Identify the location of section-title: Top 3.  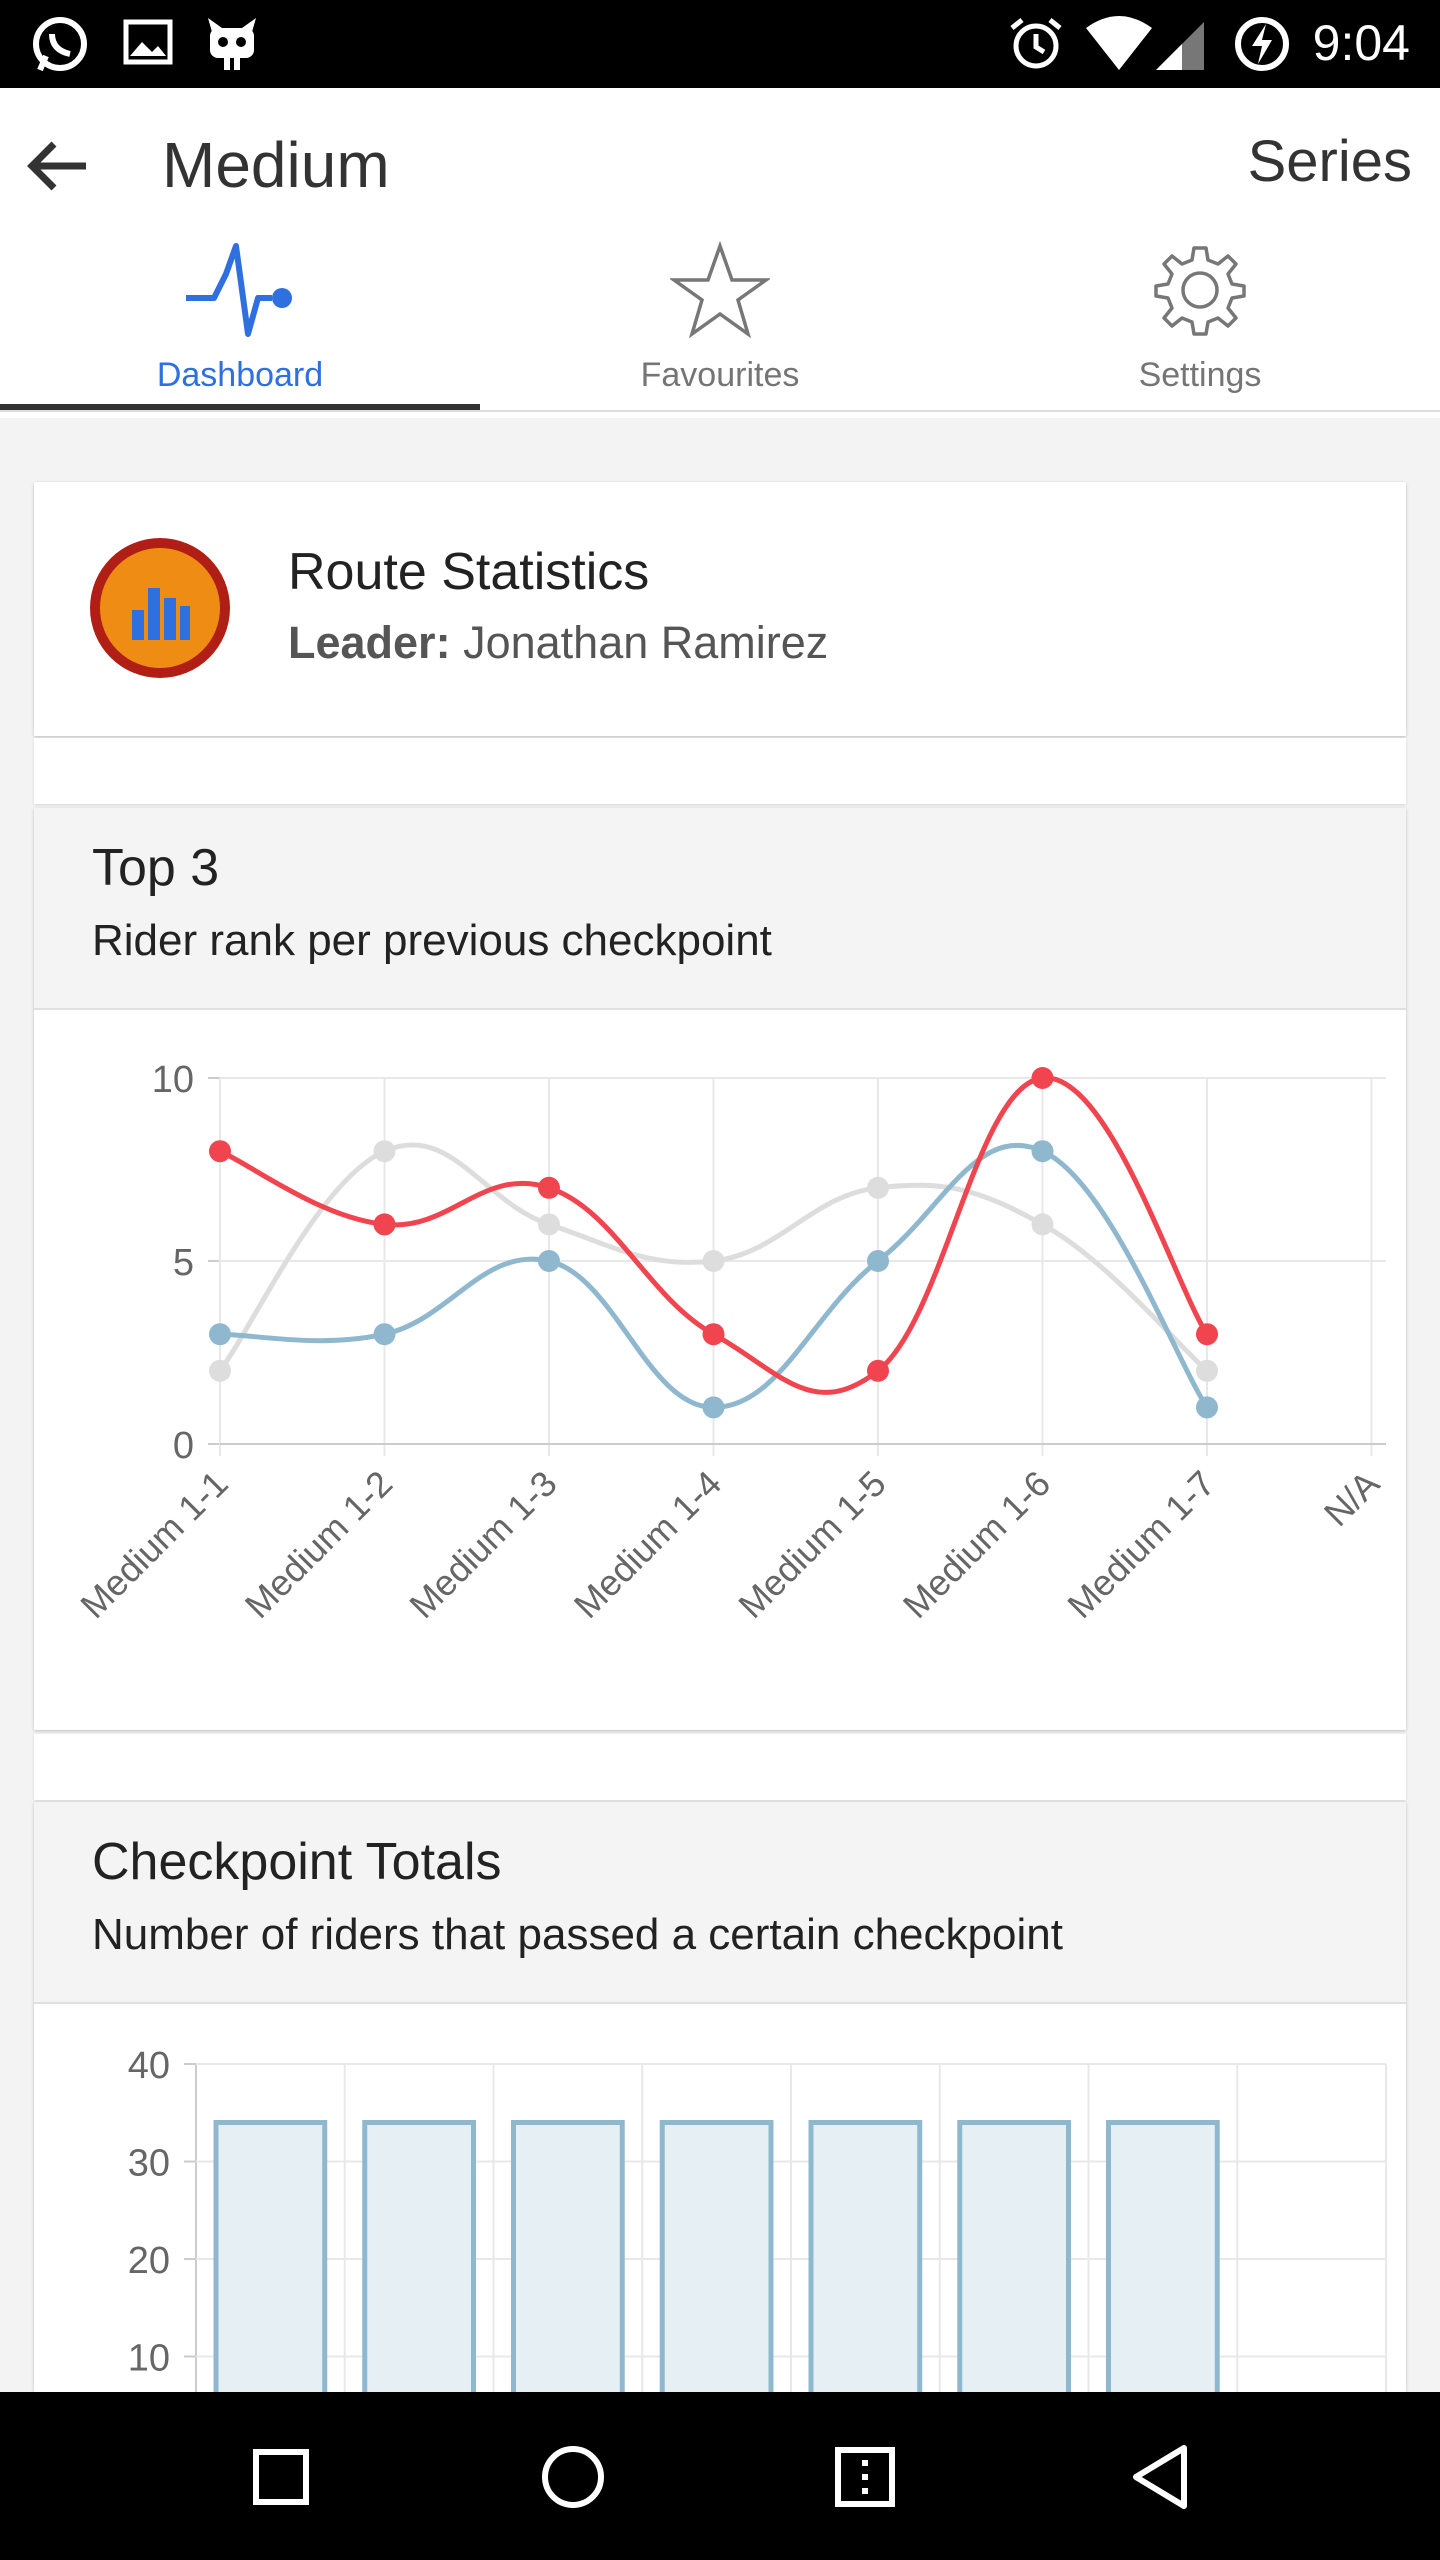
(156, 868).